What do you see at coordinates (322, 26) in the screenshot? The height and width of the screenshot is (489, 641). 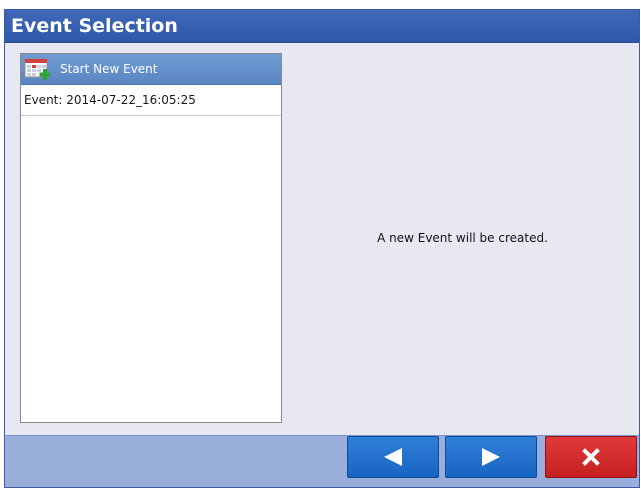 I see `title-bar: Event Selection` at bounding box center [322, 26].